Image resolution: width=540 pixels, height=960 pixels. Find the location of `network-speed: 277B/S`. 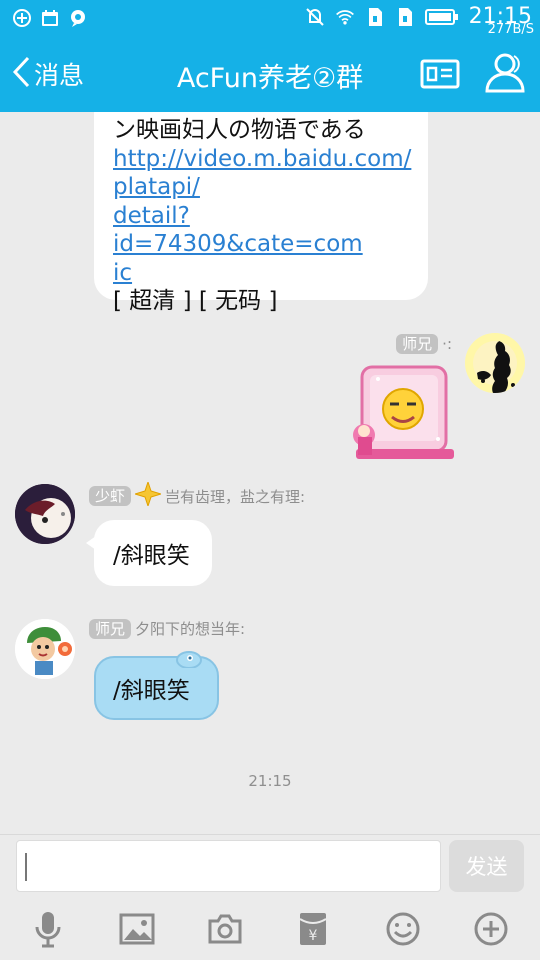

network-speed: 277B/S is located at coordinates (510, 29).